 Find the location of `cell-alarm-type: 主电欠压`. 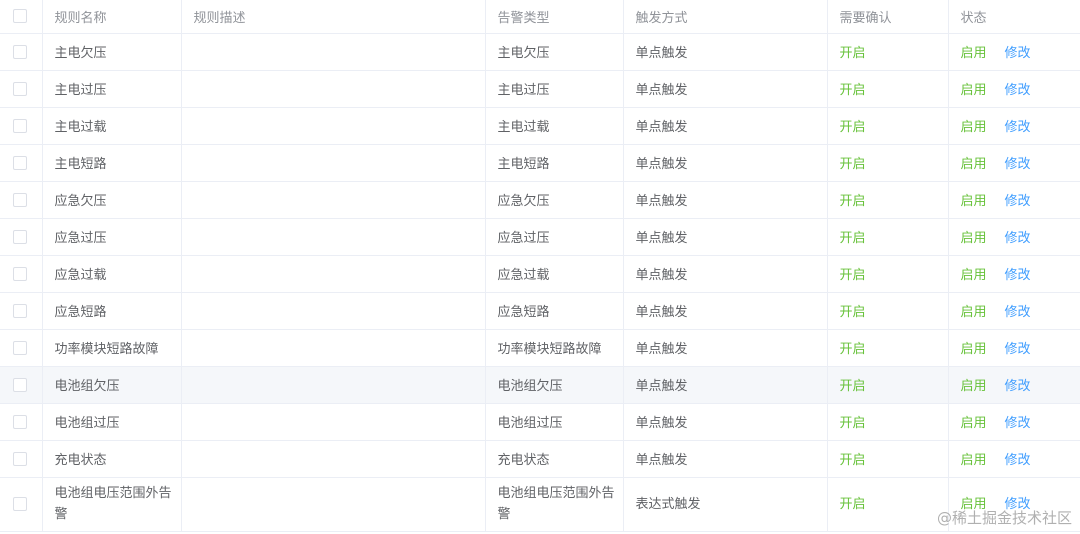

cell-alarm-type: 主电欠压 is located at coordinates (554, 52).